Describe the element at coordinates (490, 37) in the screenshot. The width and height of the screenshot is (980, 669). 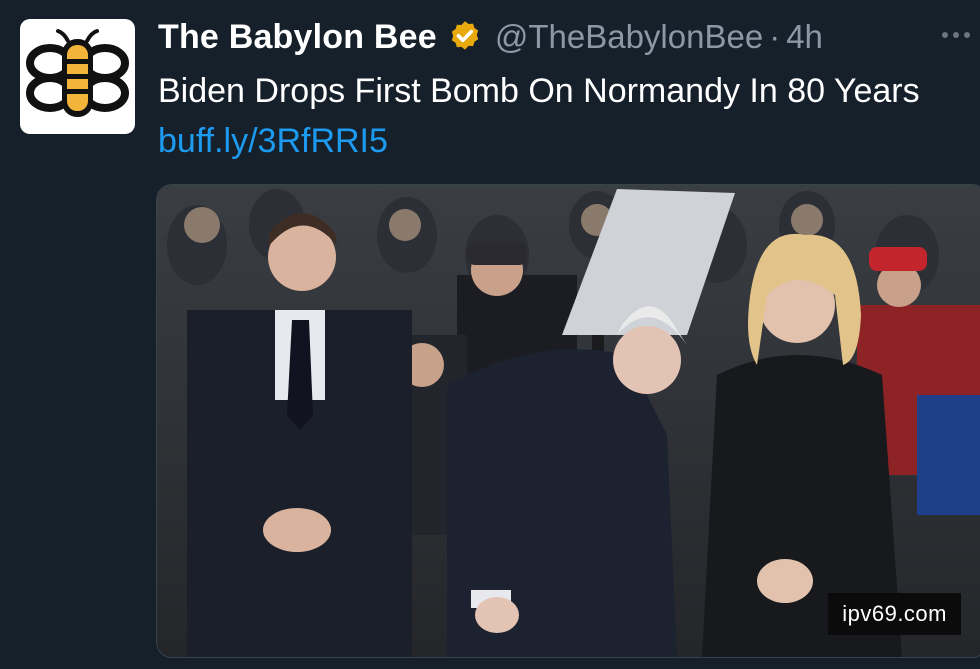
I see `tweet-header: The Babylon Bee @TheBabylonBee · 4h` at that location.